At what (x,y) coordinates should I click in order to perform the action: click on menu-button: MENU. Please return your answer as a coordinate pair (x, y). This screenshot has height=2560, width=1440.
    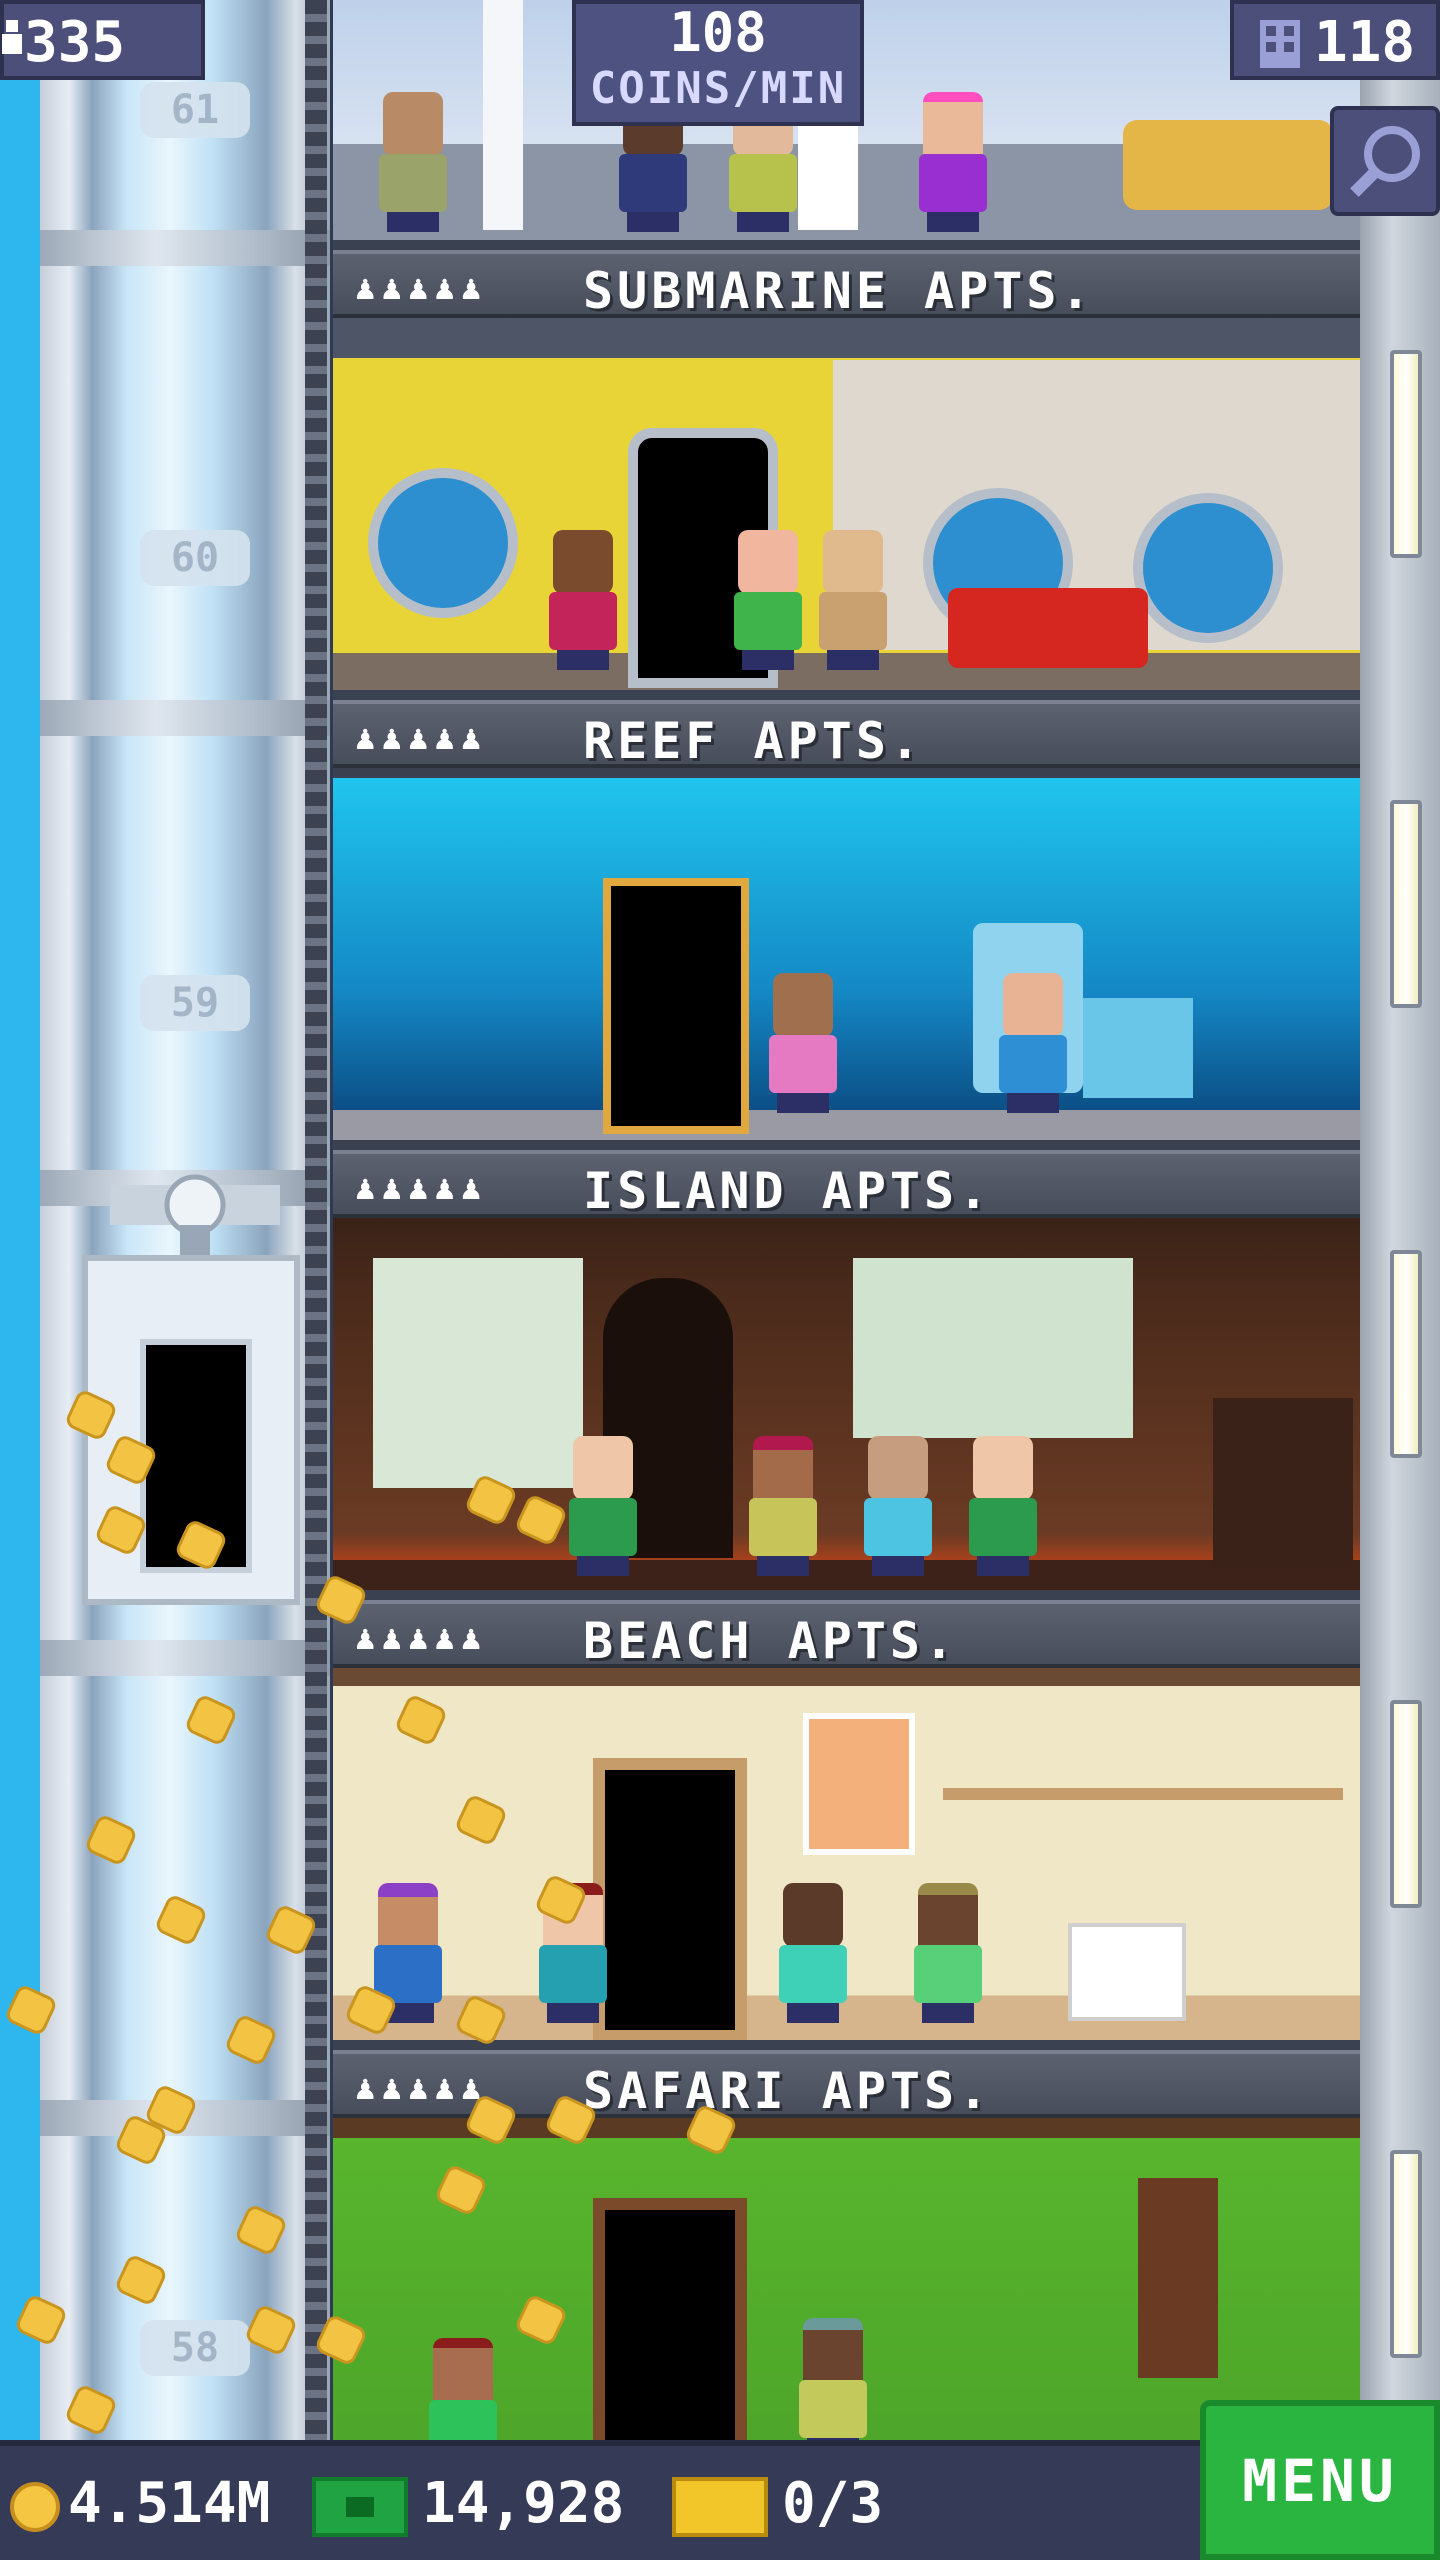
    Looking at the image, I should click on (1320, 2480).